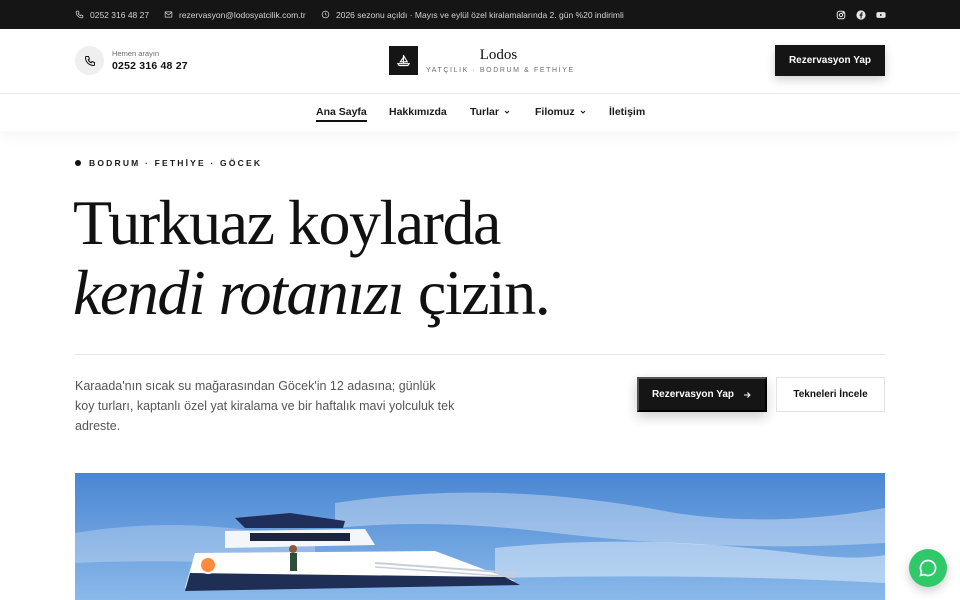  I want to click on nav-item-label: Turlar, so click(484, 112).